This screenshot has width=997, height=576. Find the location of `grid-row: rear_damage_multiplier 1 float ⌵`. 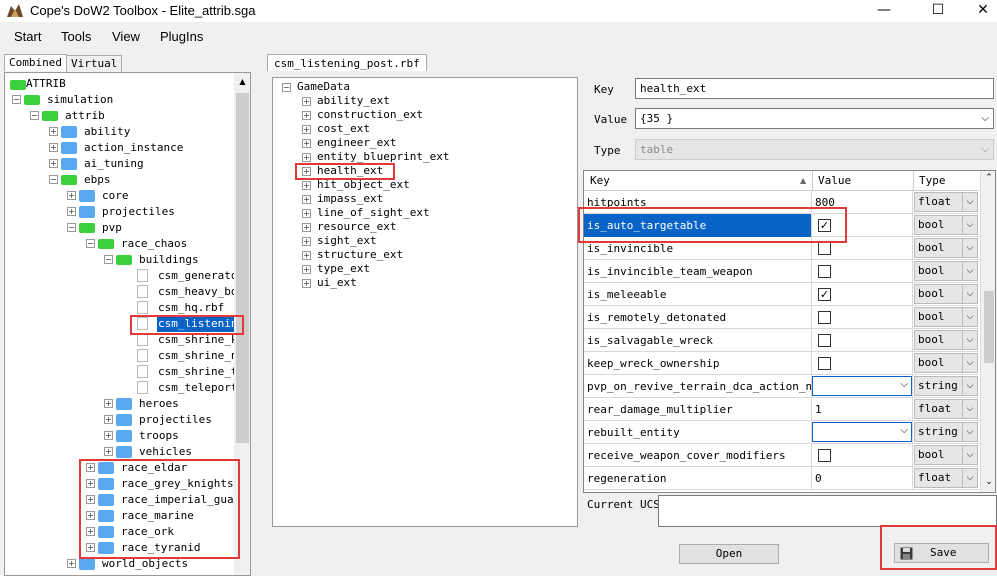

grid-row: rear_damage_multiplier 1 float ⌵ is located at coordinates (781, 409).